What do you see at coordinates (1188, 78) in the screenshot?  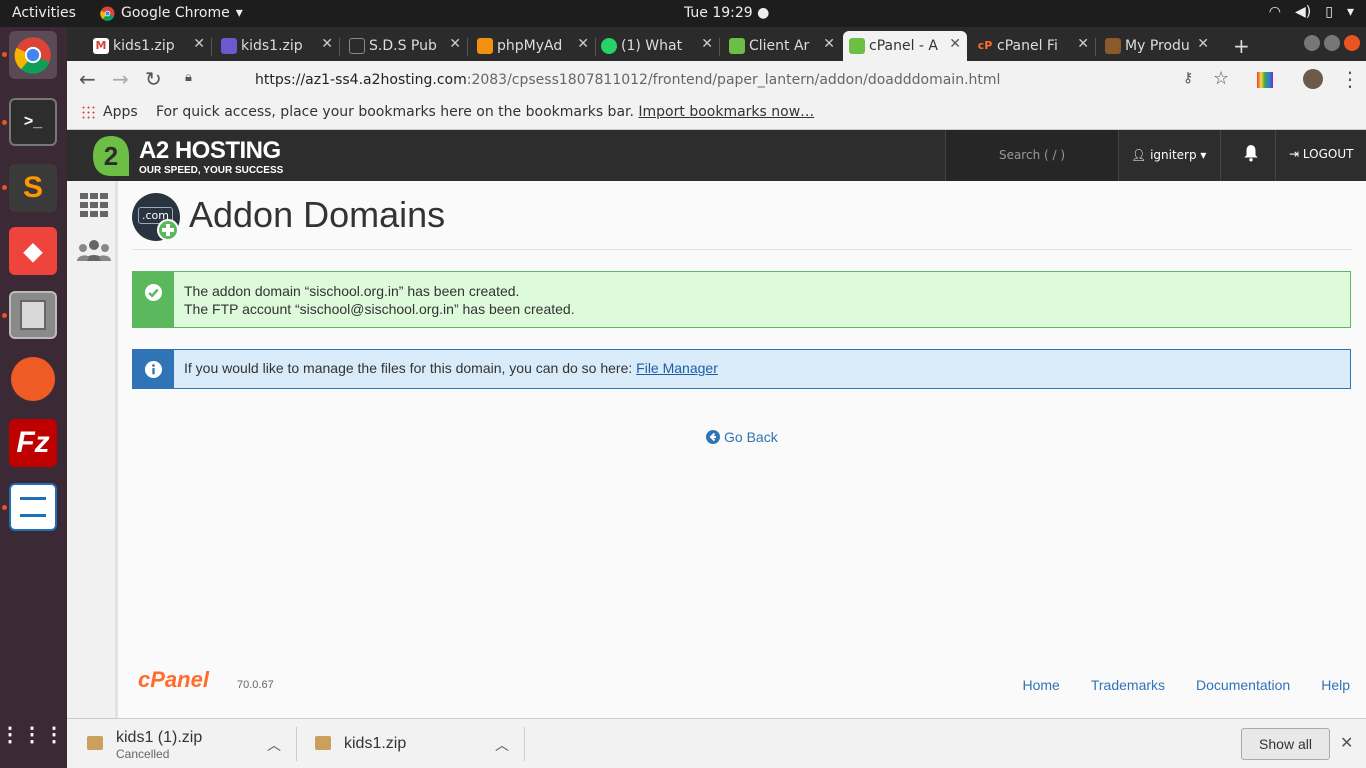 I see `key-icon: ⚷` at bounding box center [1188, 78].